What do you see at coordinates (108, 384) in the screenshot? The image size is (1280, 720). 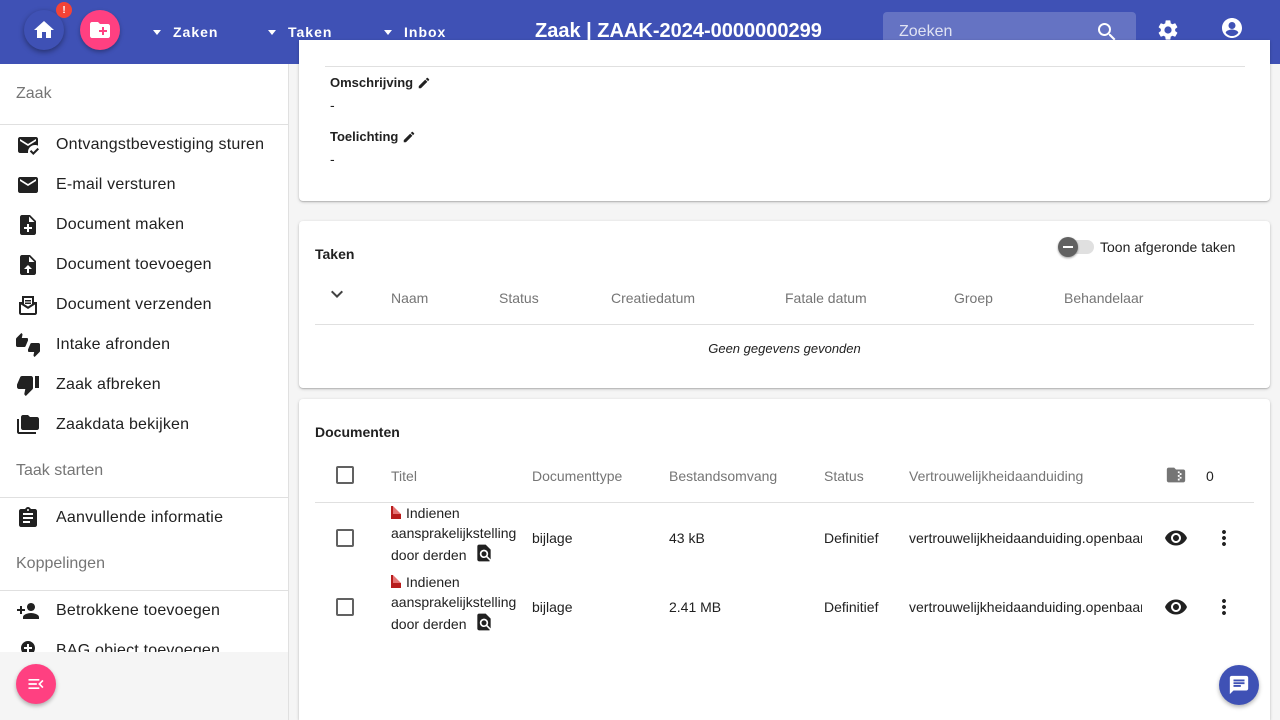 I see `sidebar-item-label: Zaak afbreken` at bounding box center [108, 384].